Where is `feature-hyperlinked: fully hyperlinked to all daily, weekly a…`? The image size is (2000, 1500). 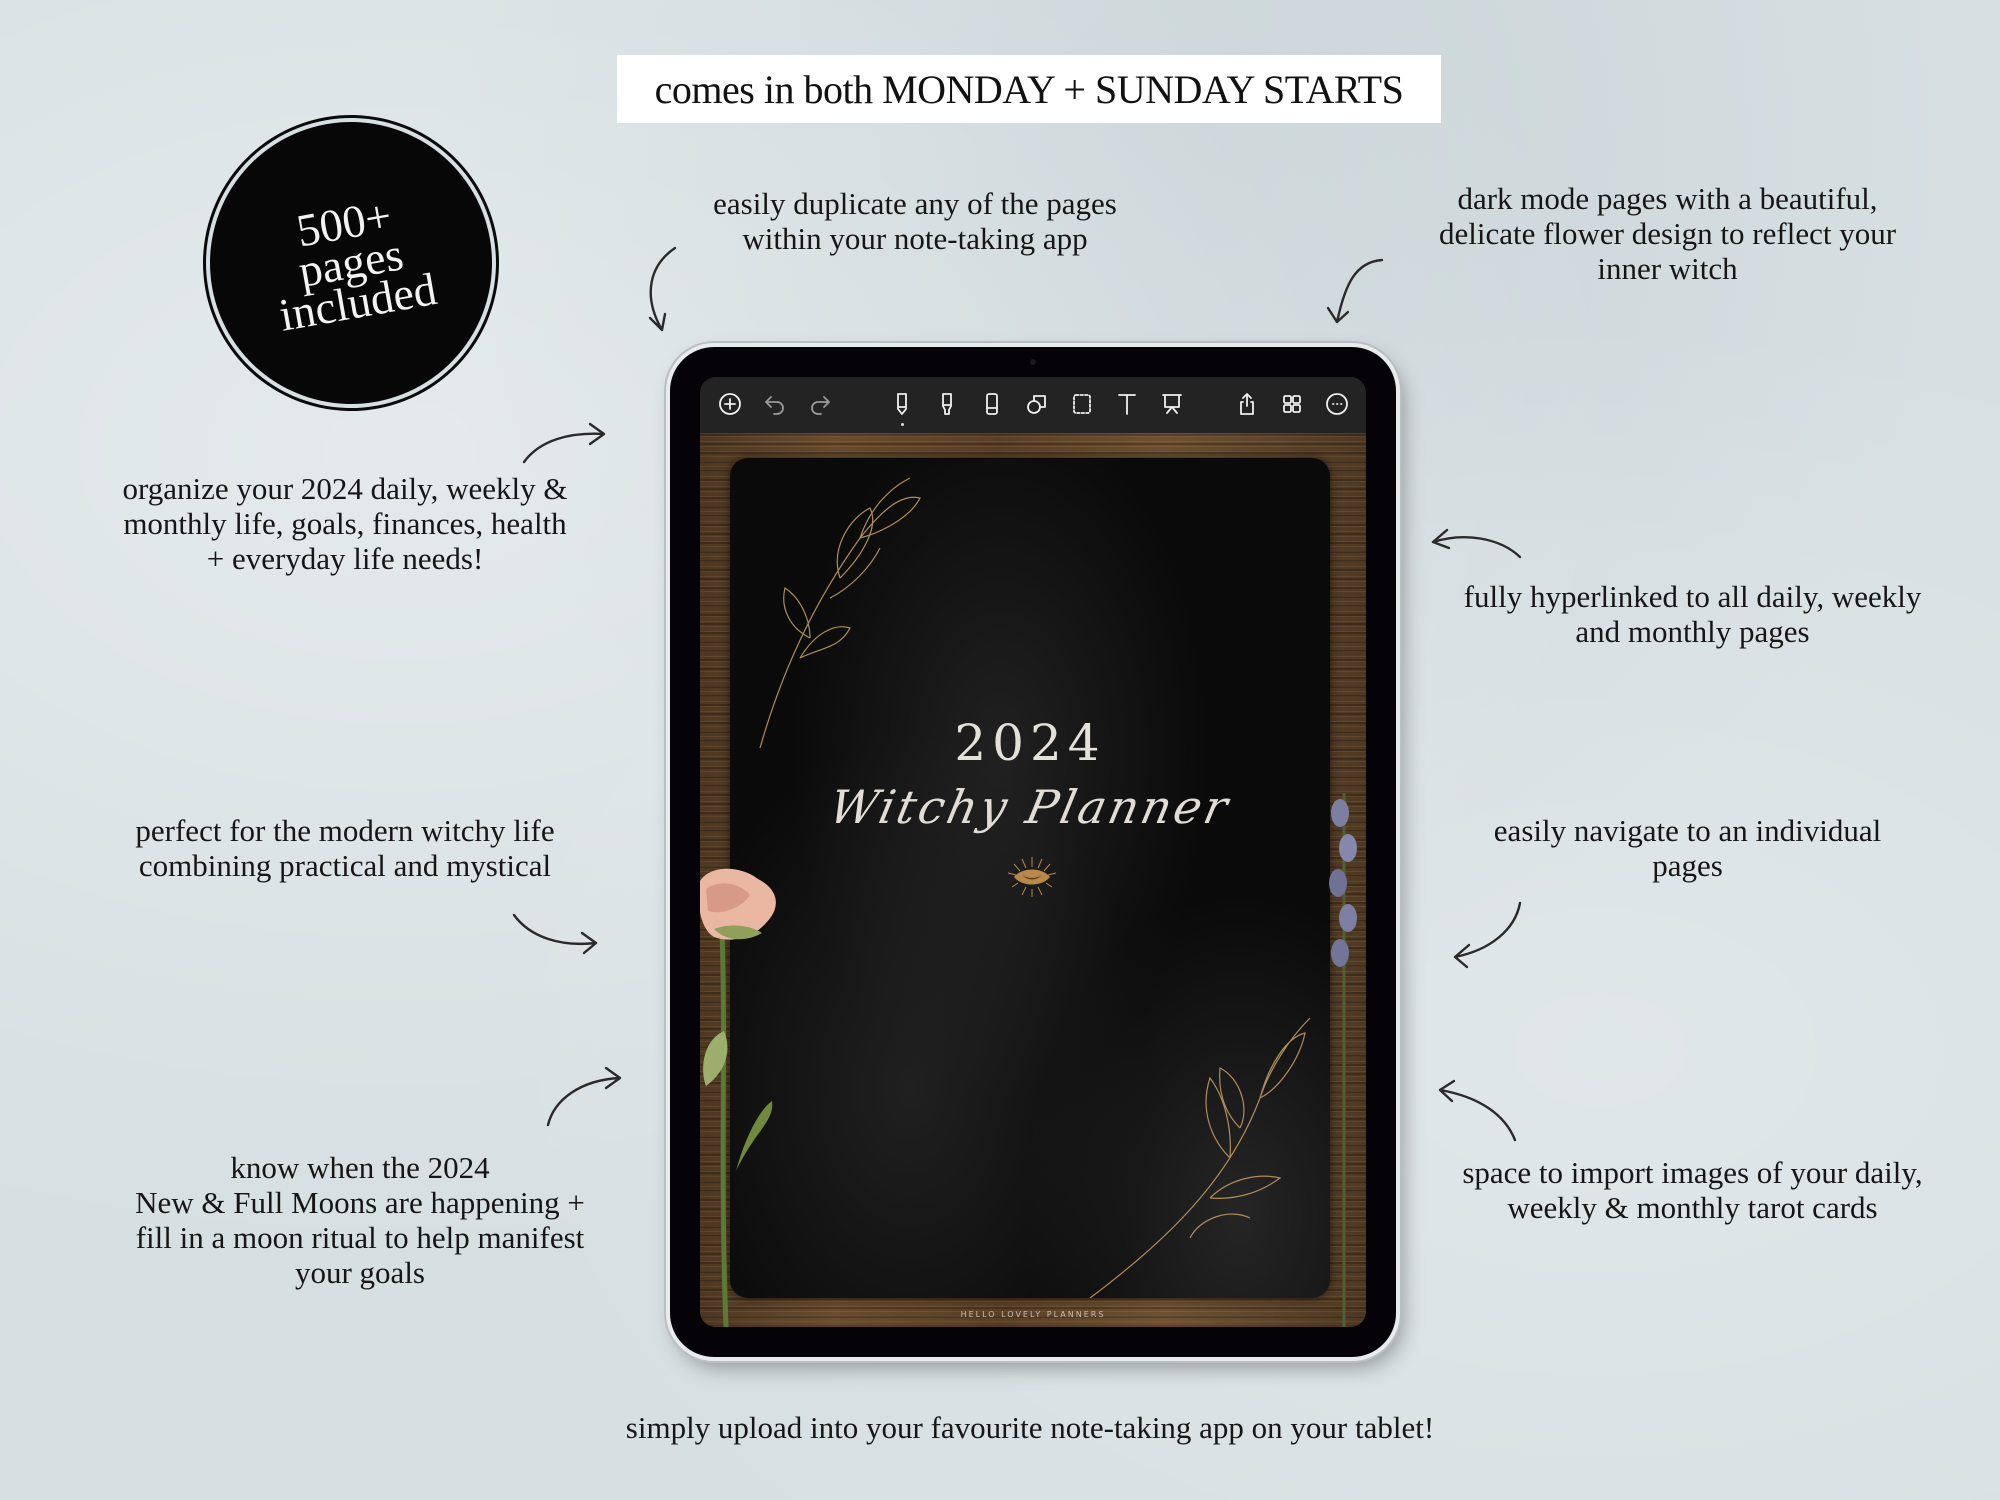
feature-hyperlinked: fully hyperlinked to all daily, weekly a… is located at coordinates (1692, 614).